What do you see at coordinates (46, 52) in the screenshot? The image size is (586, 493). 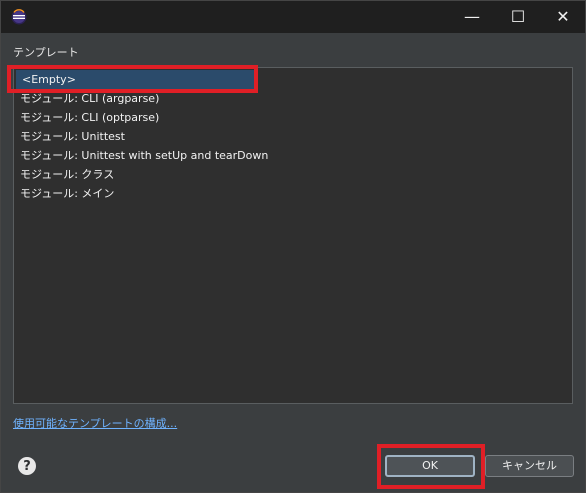 I see `templates-label: テンプレート` at bounding box center [46, 52].